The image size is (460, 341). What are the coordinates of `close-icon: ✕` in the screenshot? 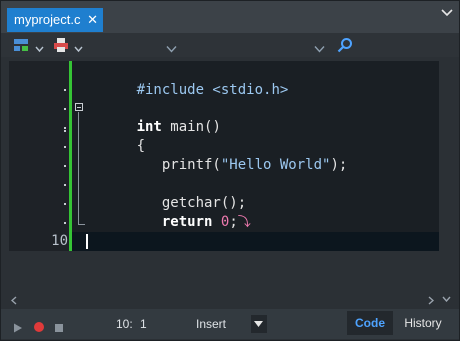 It's located at (92, 20).